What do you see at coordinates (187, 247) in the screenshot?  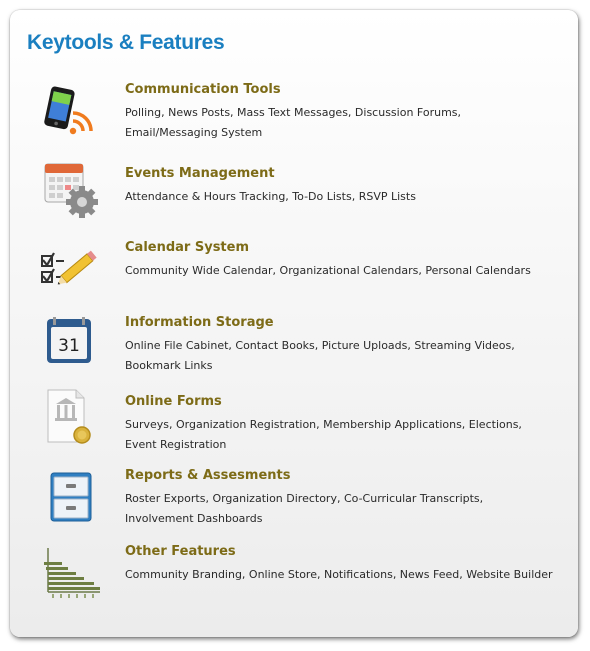 I see `feature-title: Calendar System` at bounding box center [187, 247].